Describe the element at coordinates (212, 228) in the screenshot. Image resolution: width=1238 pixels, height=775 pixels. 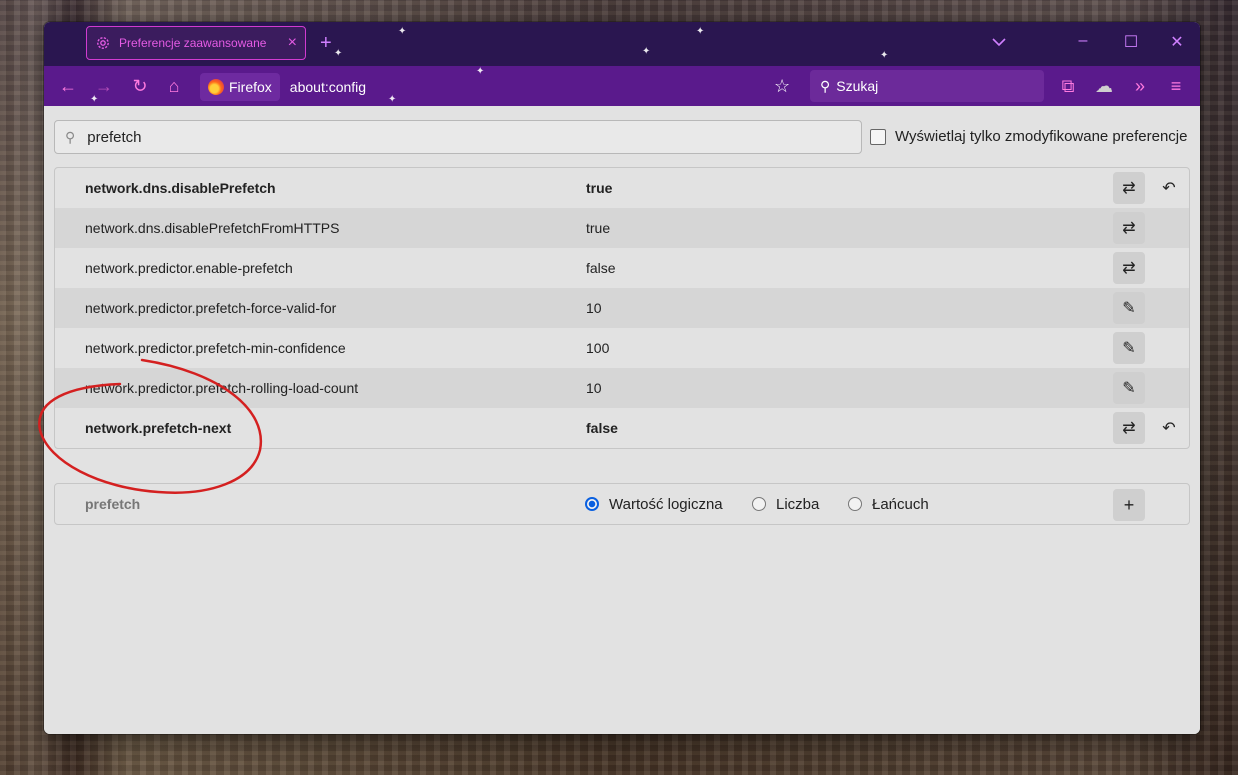
I see `pref-name: network.dns.disablePrefetchFromHTTPS` at that location.